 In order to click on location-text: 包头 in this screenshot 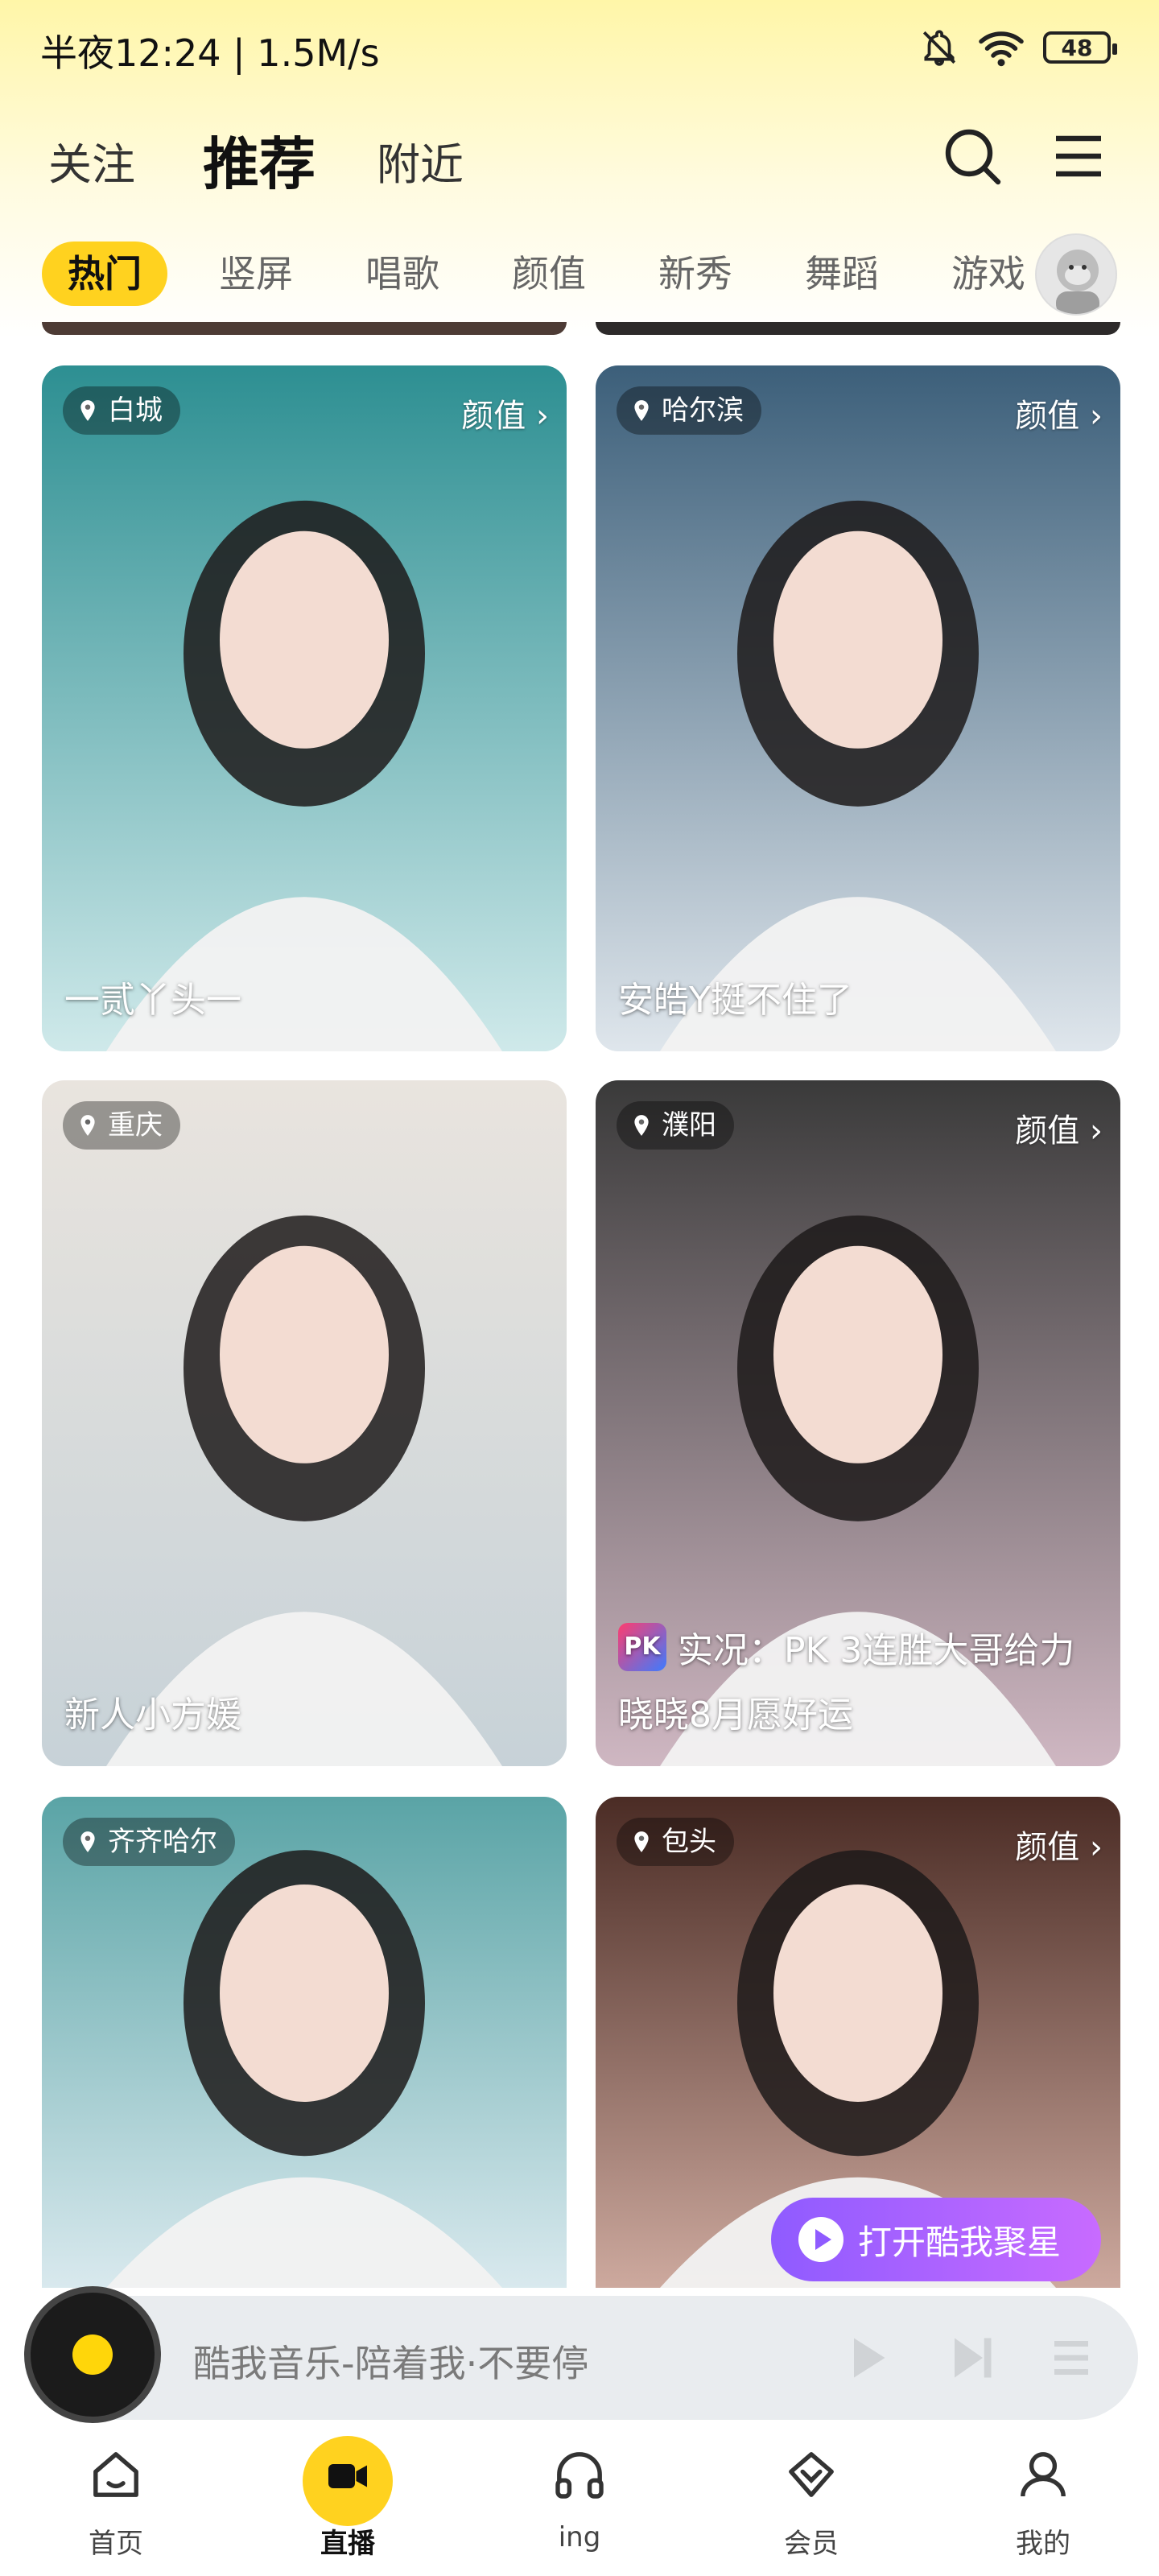, I will do `click(689, 1842)`.